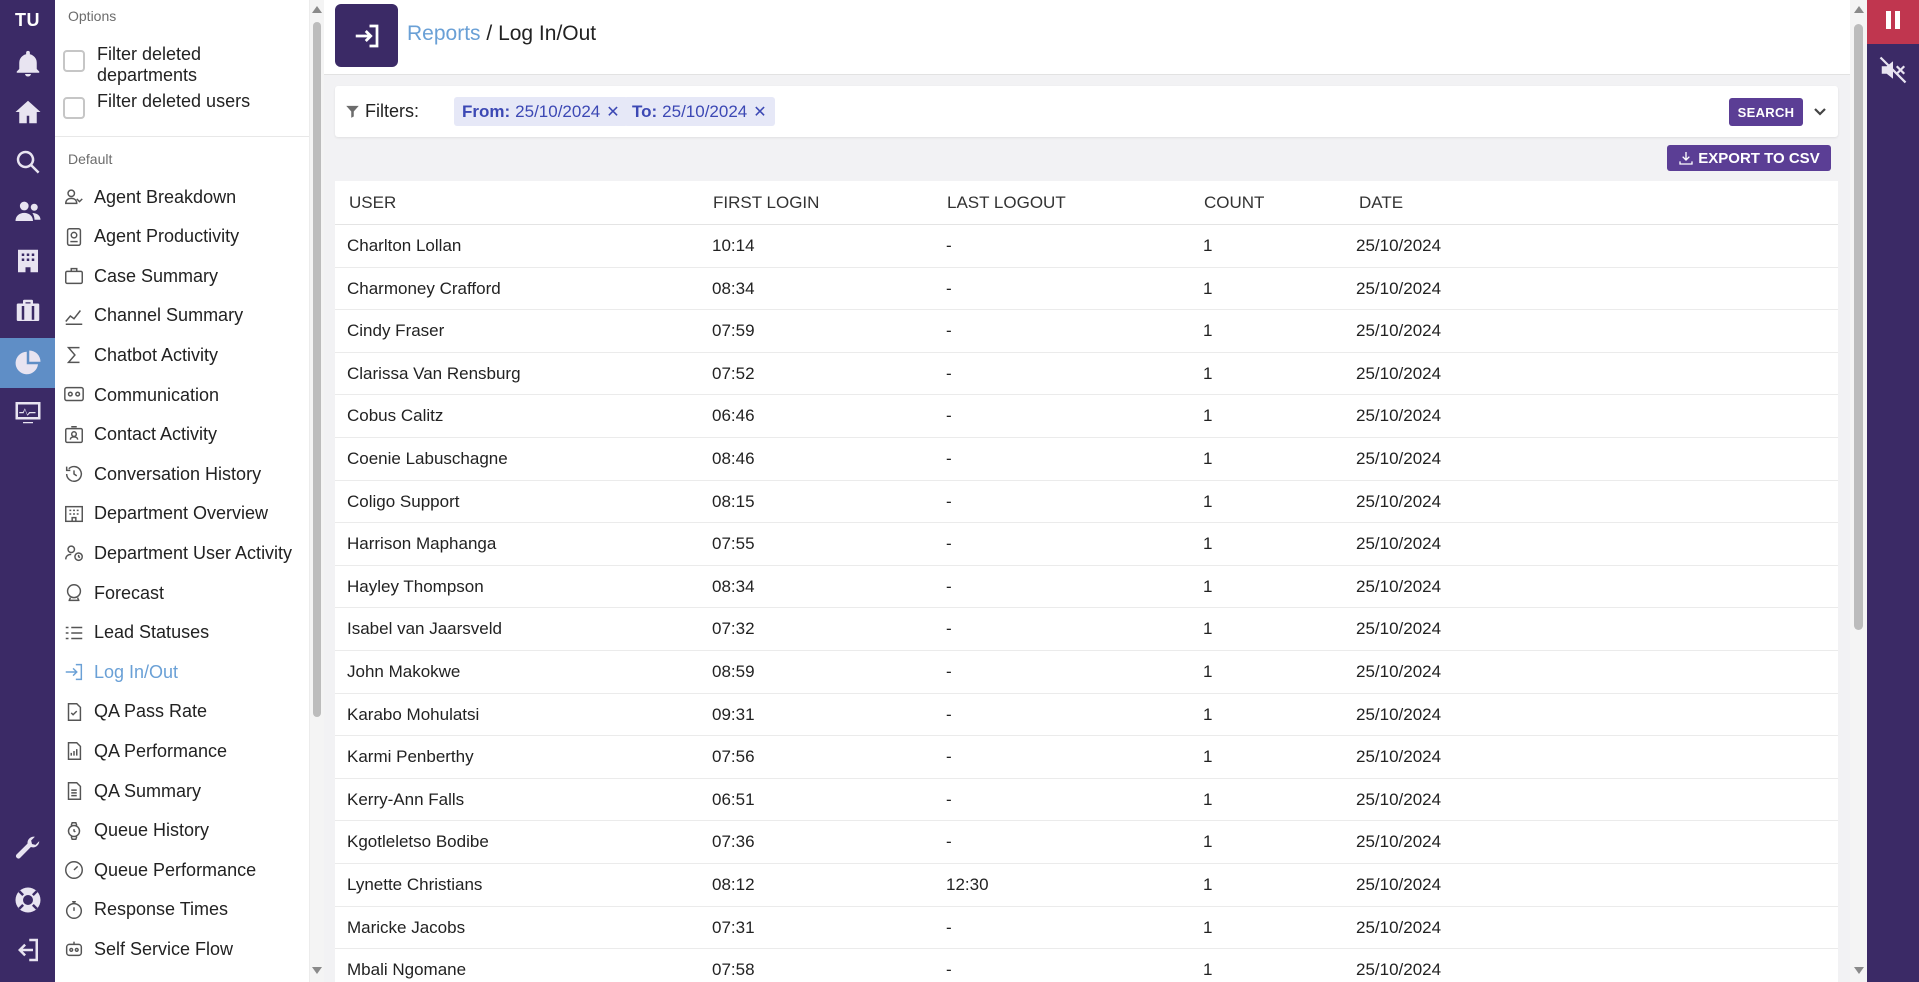  Describe the element at coordinates (148, 790) in the screenshot. I see `sidebar-item-label: QA Summary` at that location.